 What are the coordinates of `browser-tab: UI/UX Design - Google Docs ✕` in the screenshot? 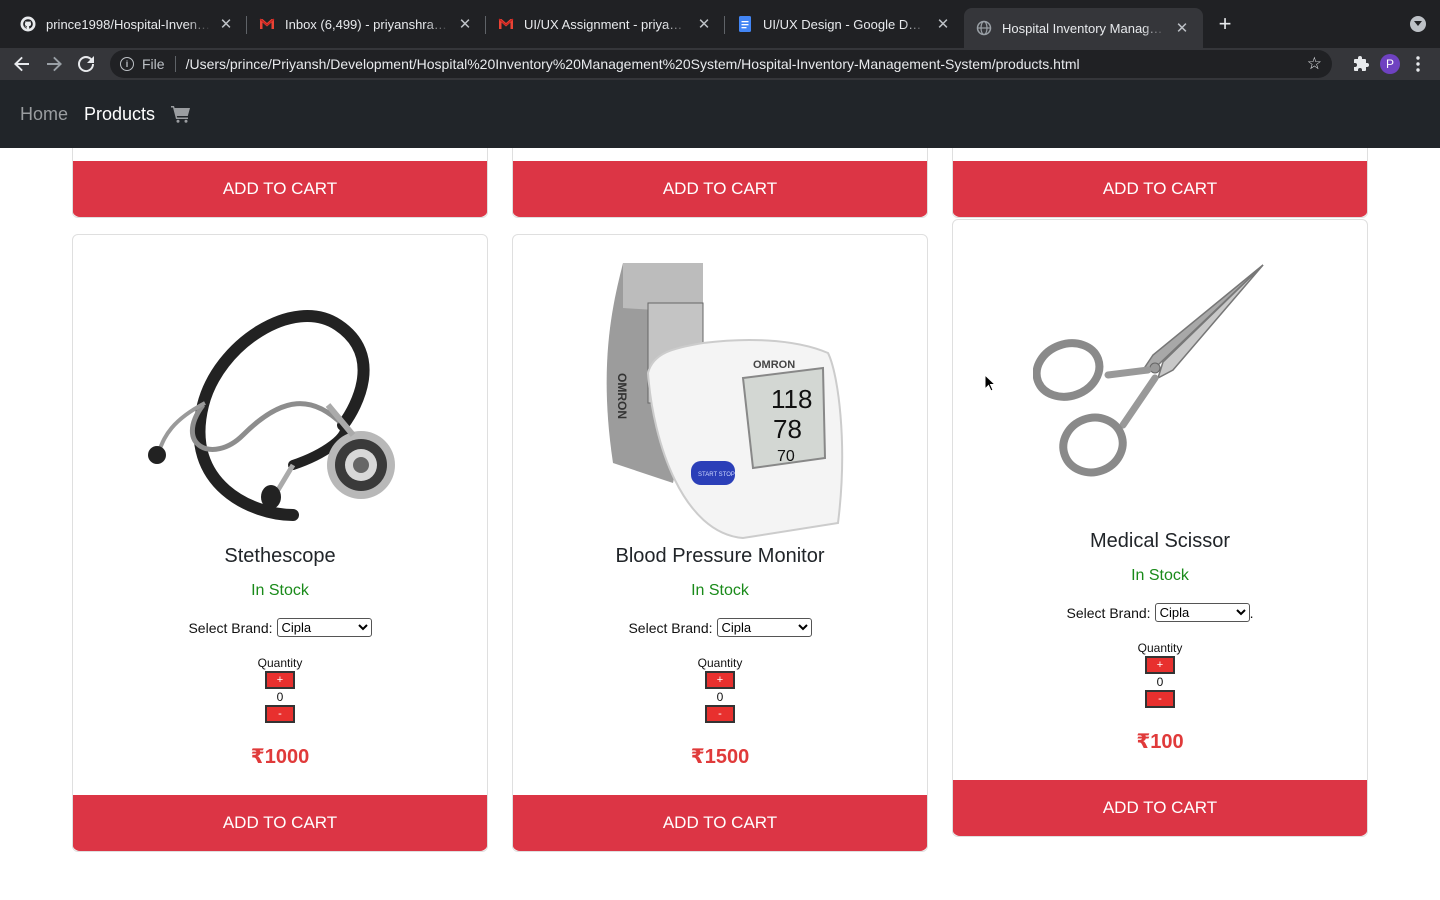 It's located at (844, 24).